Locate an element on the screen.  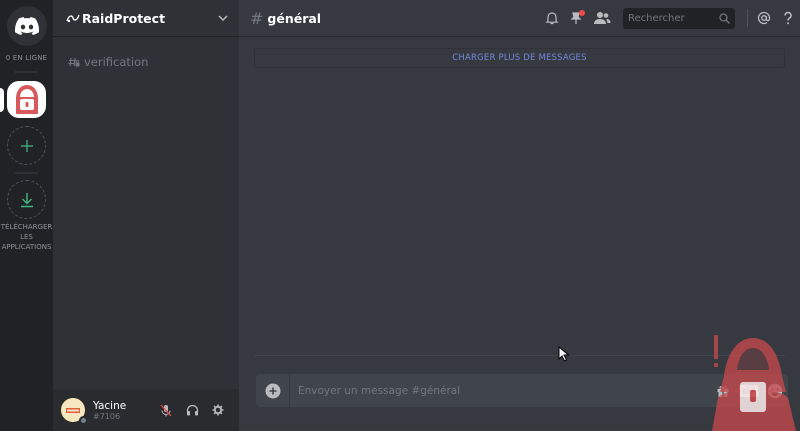
hacker-lock-icon is located at coordinates (26, 99).